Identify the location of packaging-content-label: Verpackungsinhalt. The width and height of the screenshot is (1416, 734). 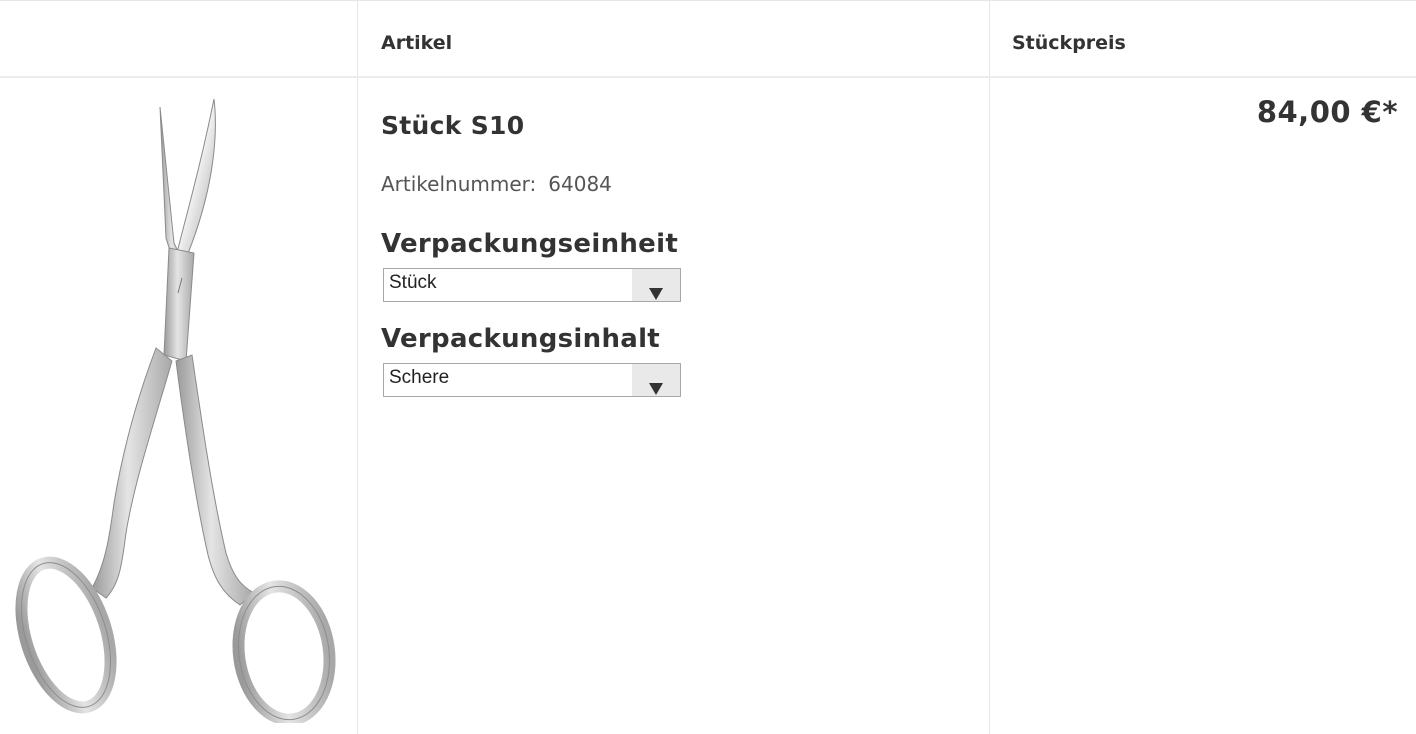
(521, 339).